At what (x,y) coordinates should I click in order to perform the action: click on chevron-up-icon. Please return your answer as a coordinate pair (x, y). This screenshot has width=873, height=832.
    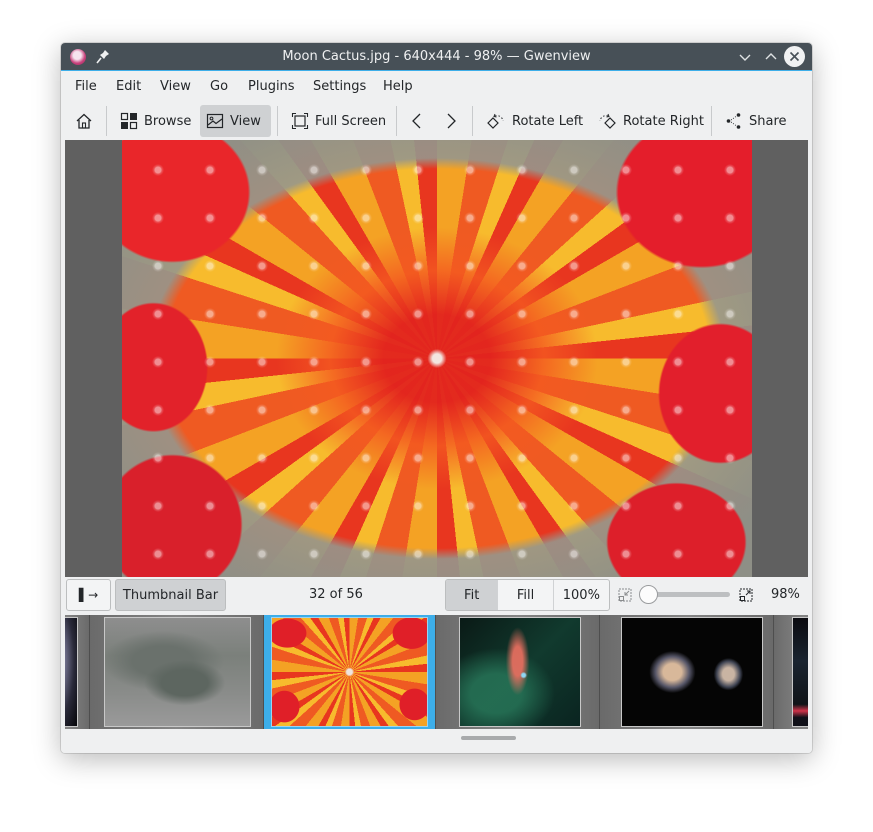
    Looking at the image, I should click on (771, 56).